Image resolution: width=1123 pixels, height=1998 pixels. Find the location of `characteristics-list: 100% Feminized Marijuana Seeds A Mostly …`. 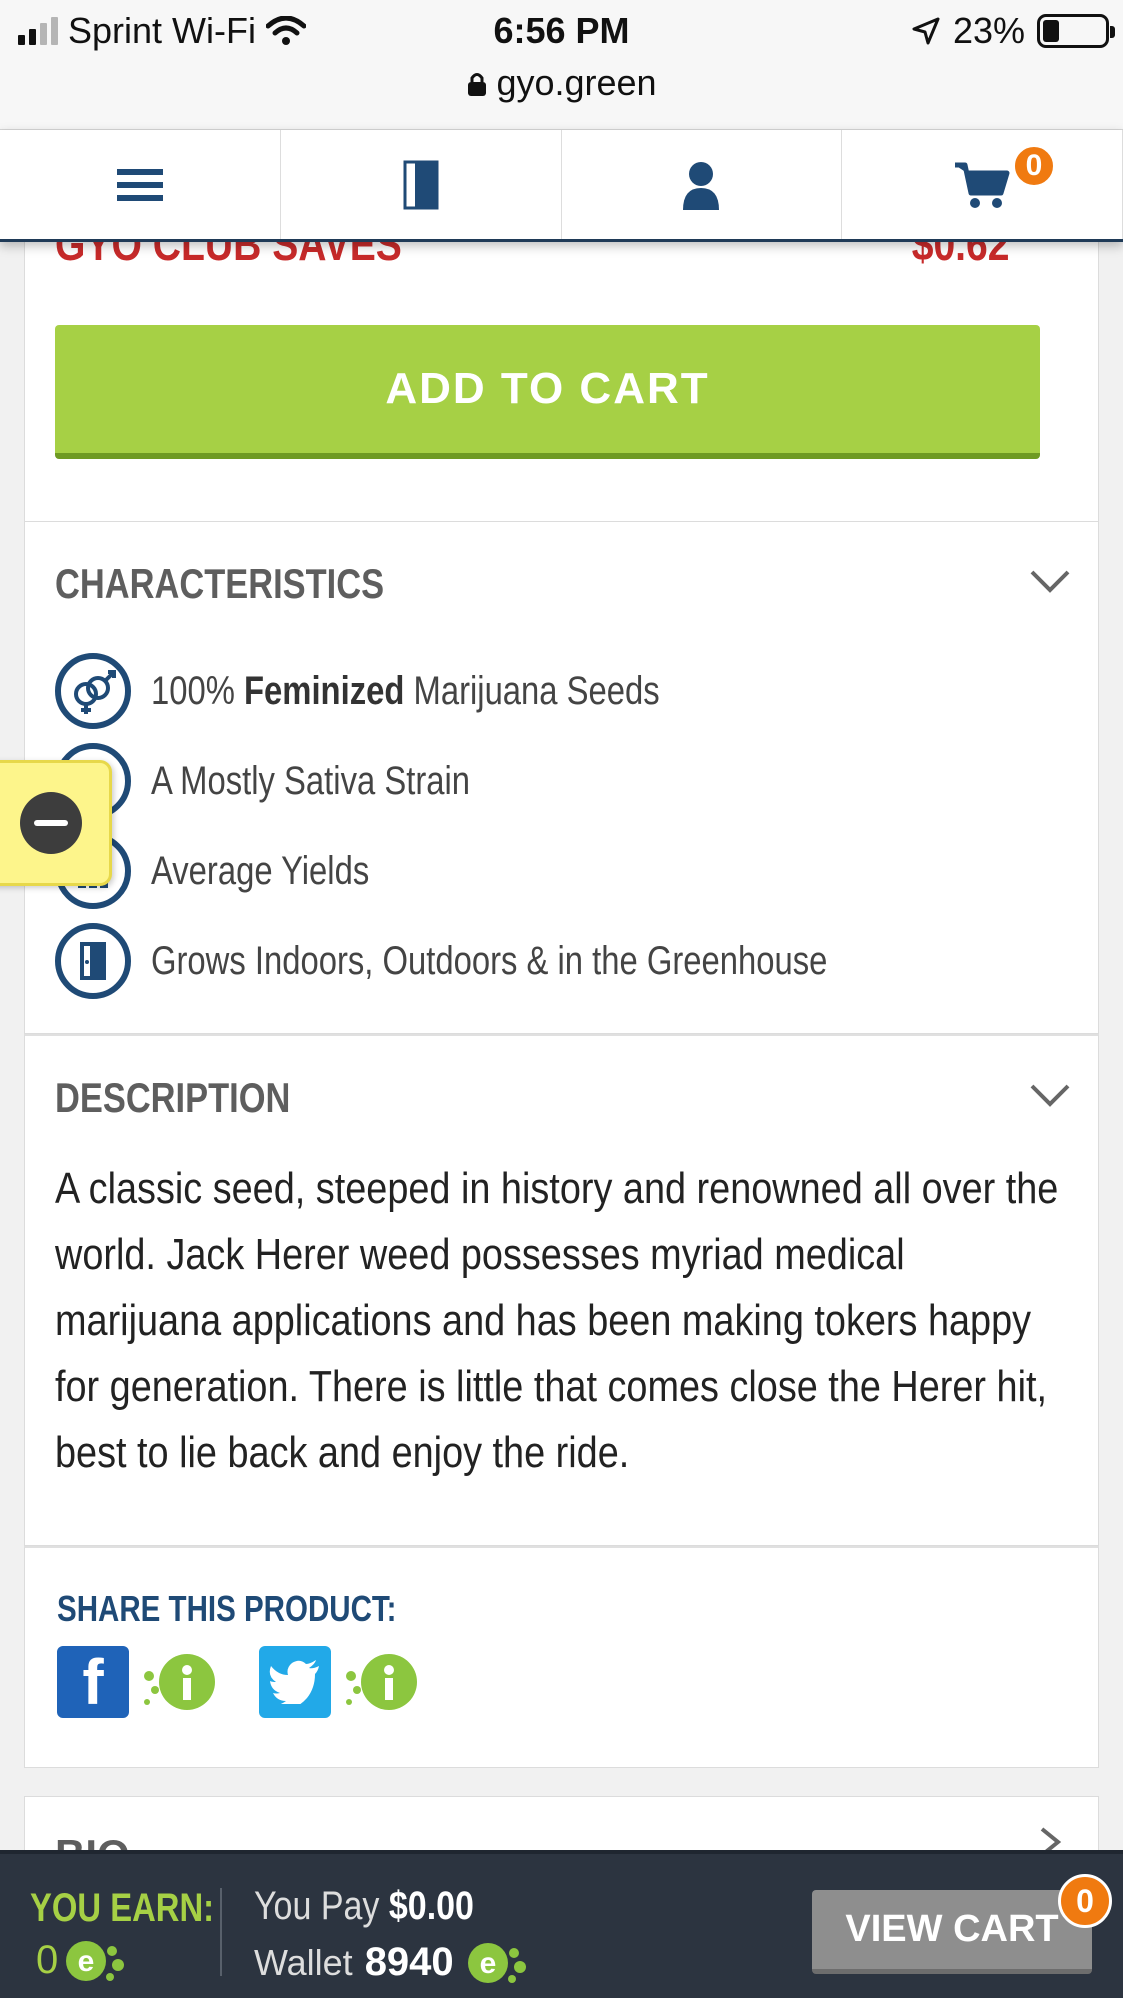

characteristics-list: 100% Feminized Marijuana Seeds A Mostly … is located at coordinates (515, 826).